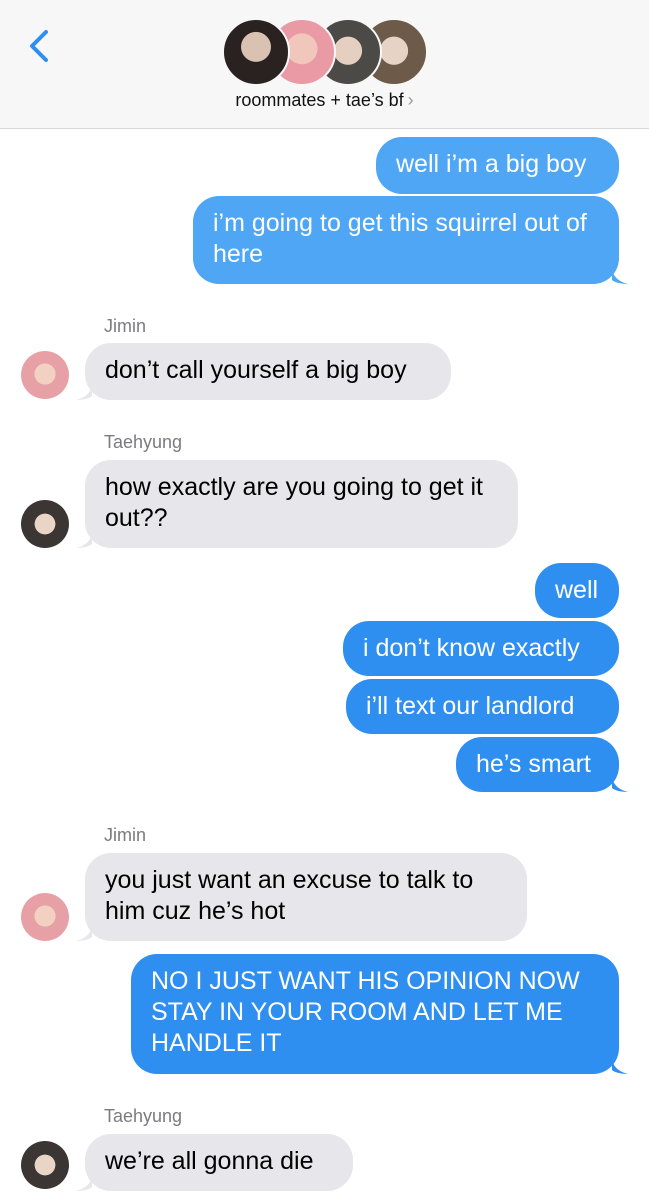 Image resolution: width=649 pixels, height=1200 pixels. What do you see at coordinates (491, 164) in the screenshot?
I see `message-text: well i’m a big boy` at bounding box center [491, 164].